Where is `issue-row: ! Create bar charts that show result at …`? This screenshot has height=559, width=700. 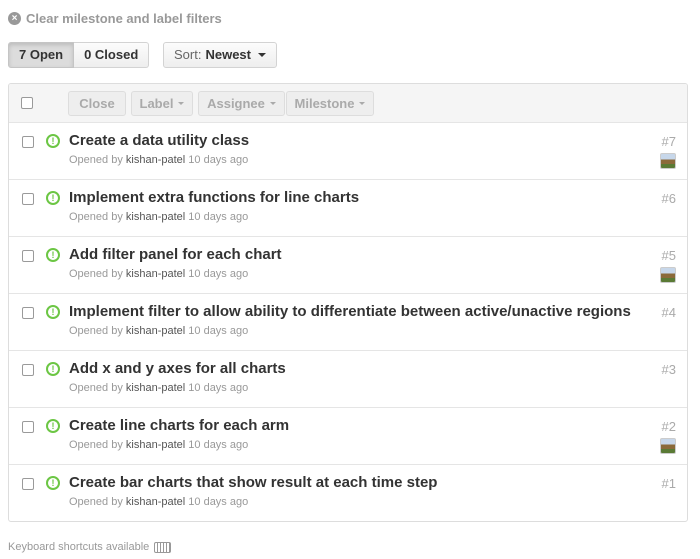
issue-row: ! Create bar charts that show result at … is located at coordinates (348, 493).